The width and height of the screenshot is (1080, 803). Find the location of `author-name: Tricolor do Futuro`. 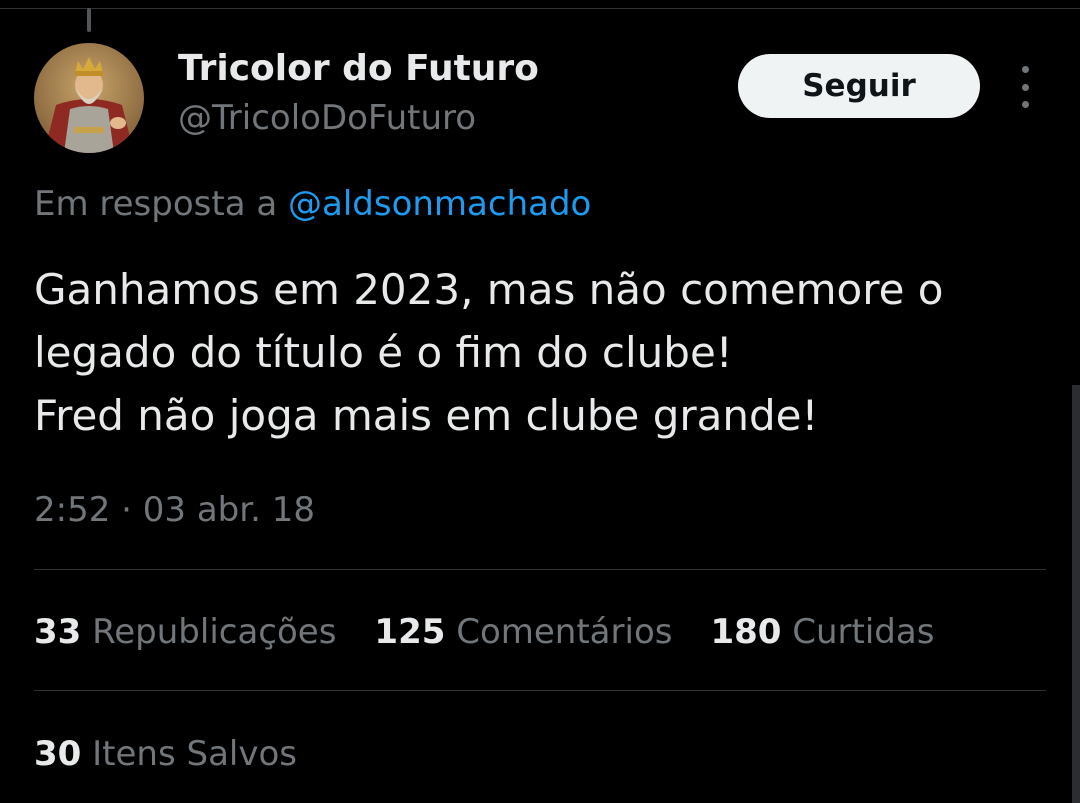

author-name: Tricolor do Futuro is located at coordinates (358, 68).